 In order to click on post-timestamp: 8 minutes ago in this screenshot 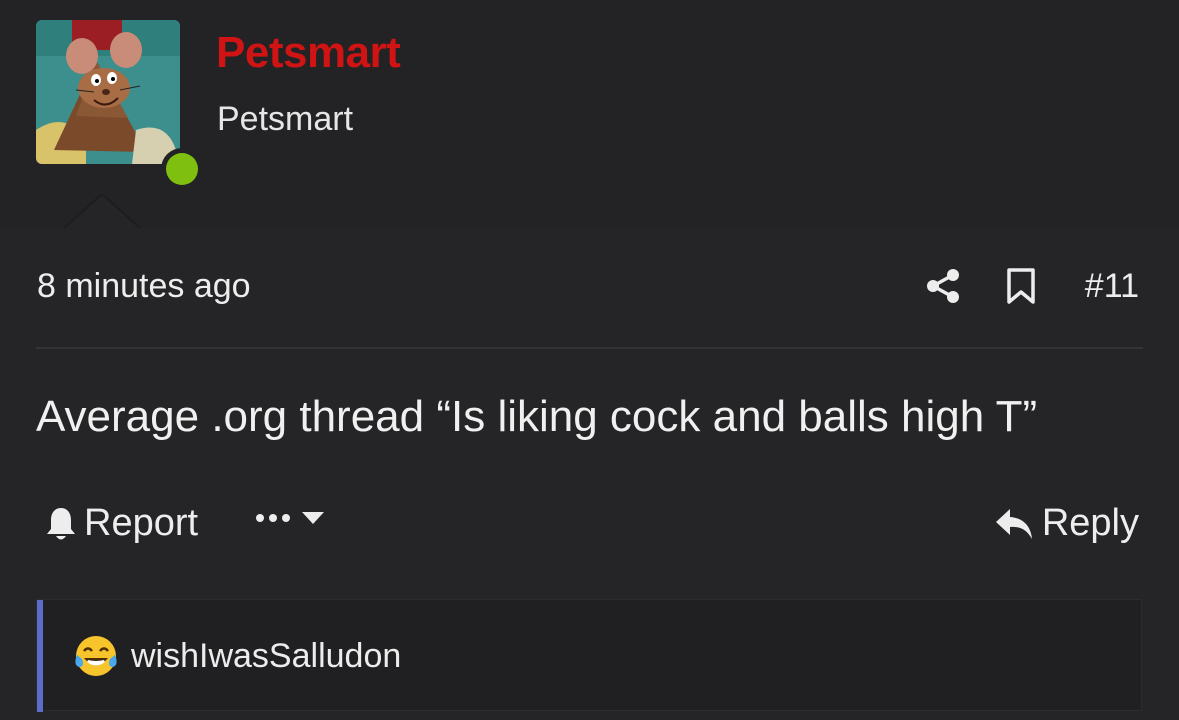, I will do `click(144, 286)`.